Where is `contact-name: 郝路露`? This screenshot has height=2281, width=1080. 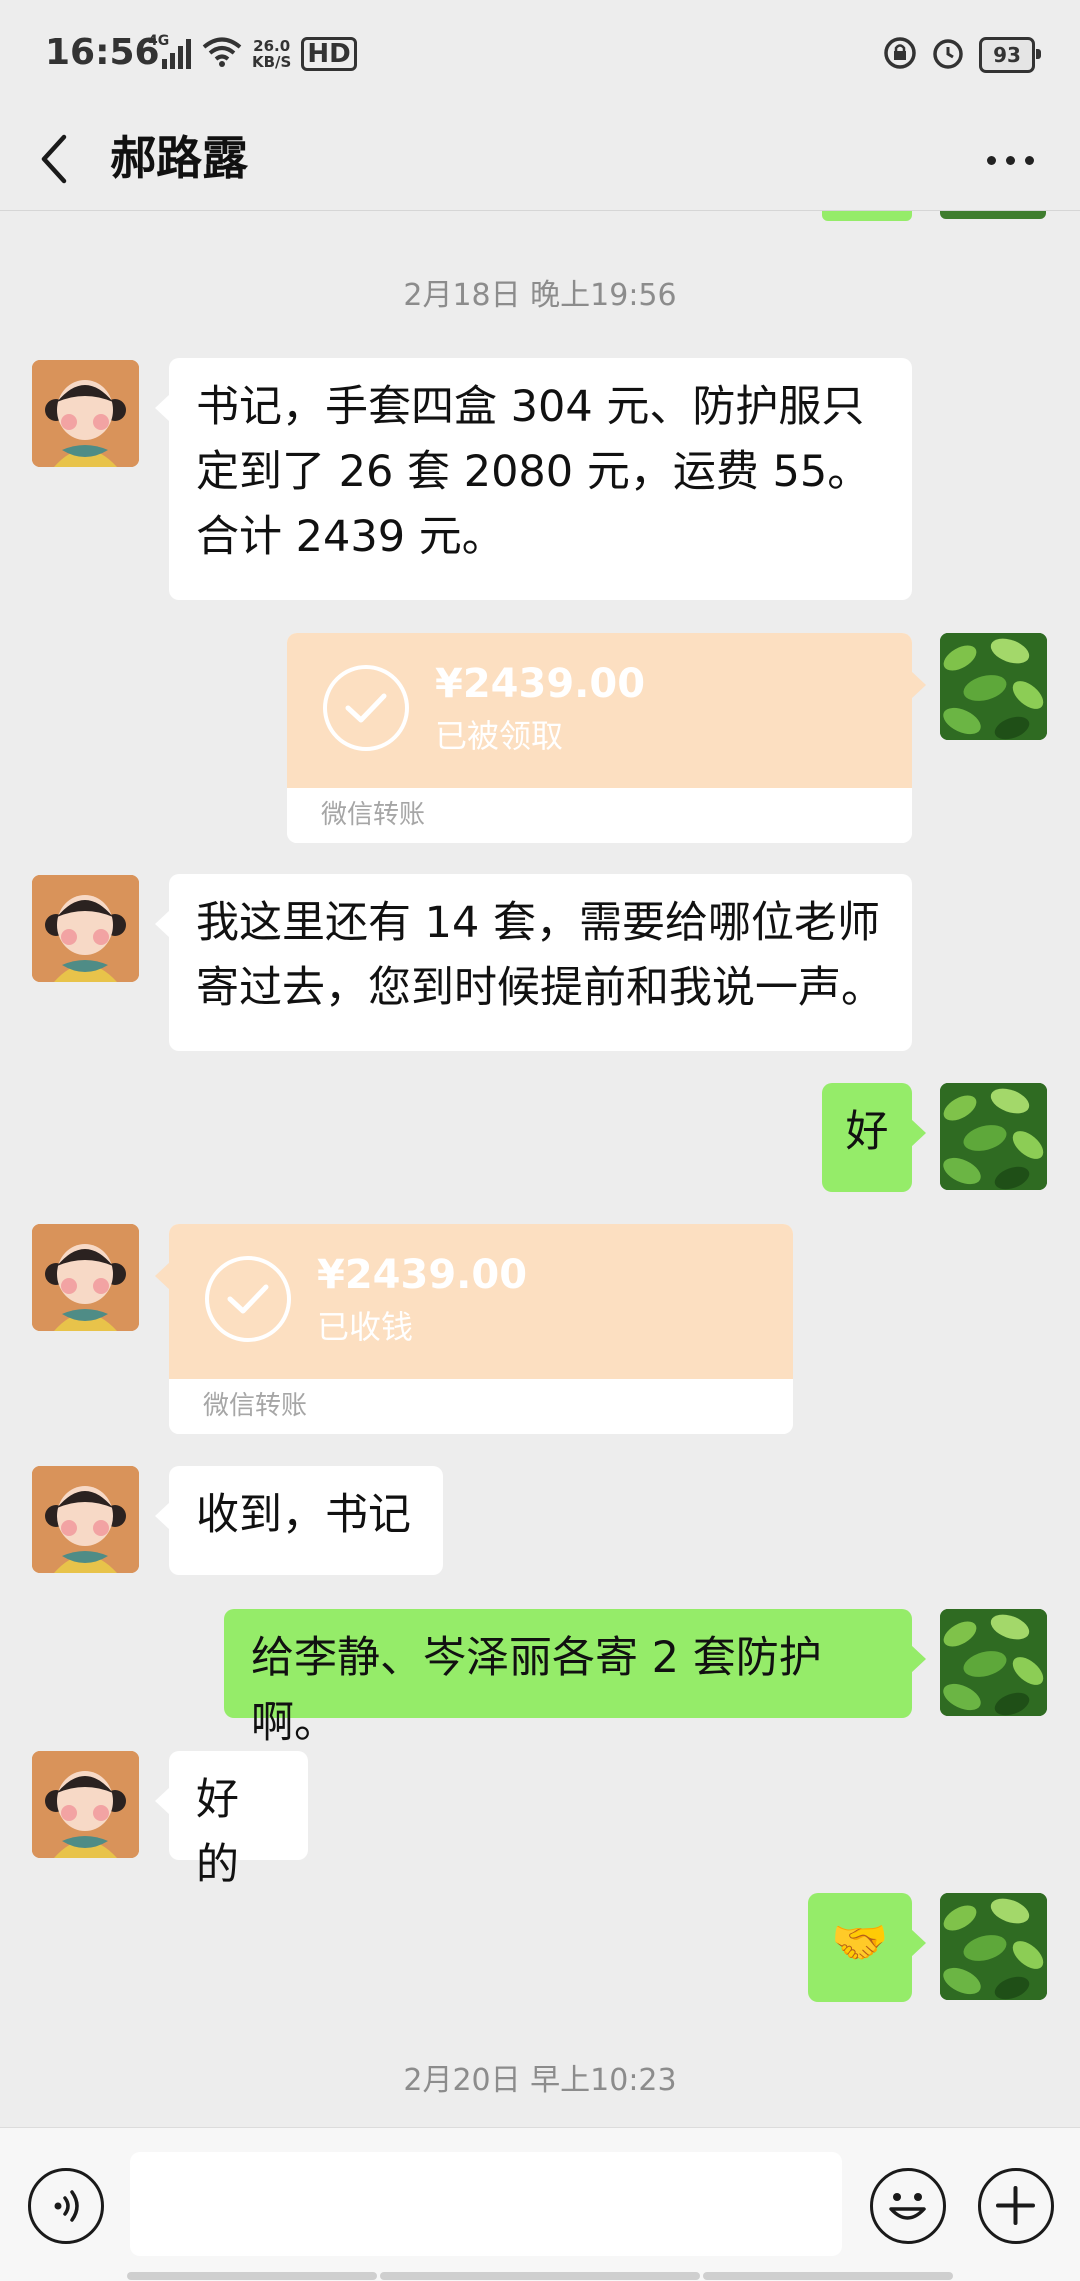 contact-name: 郝路露 is located at coordinates (179, 158).